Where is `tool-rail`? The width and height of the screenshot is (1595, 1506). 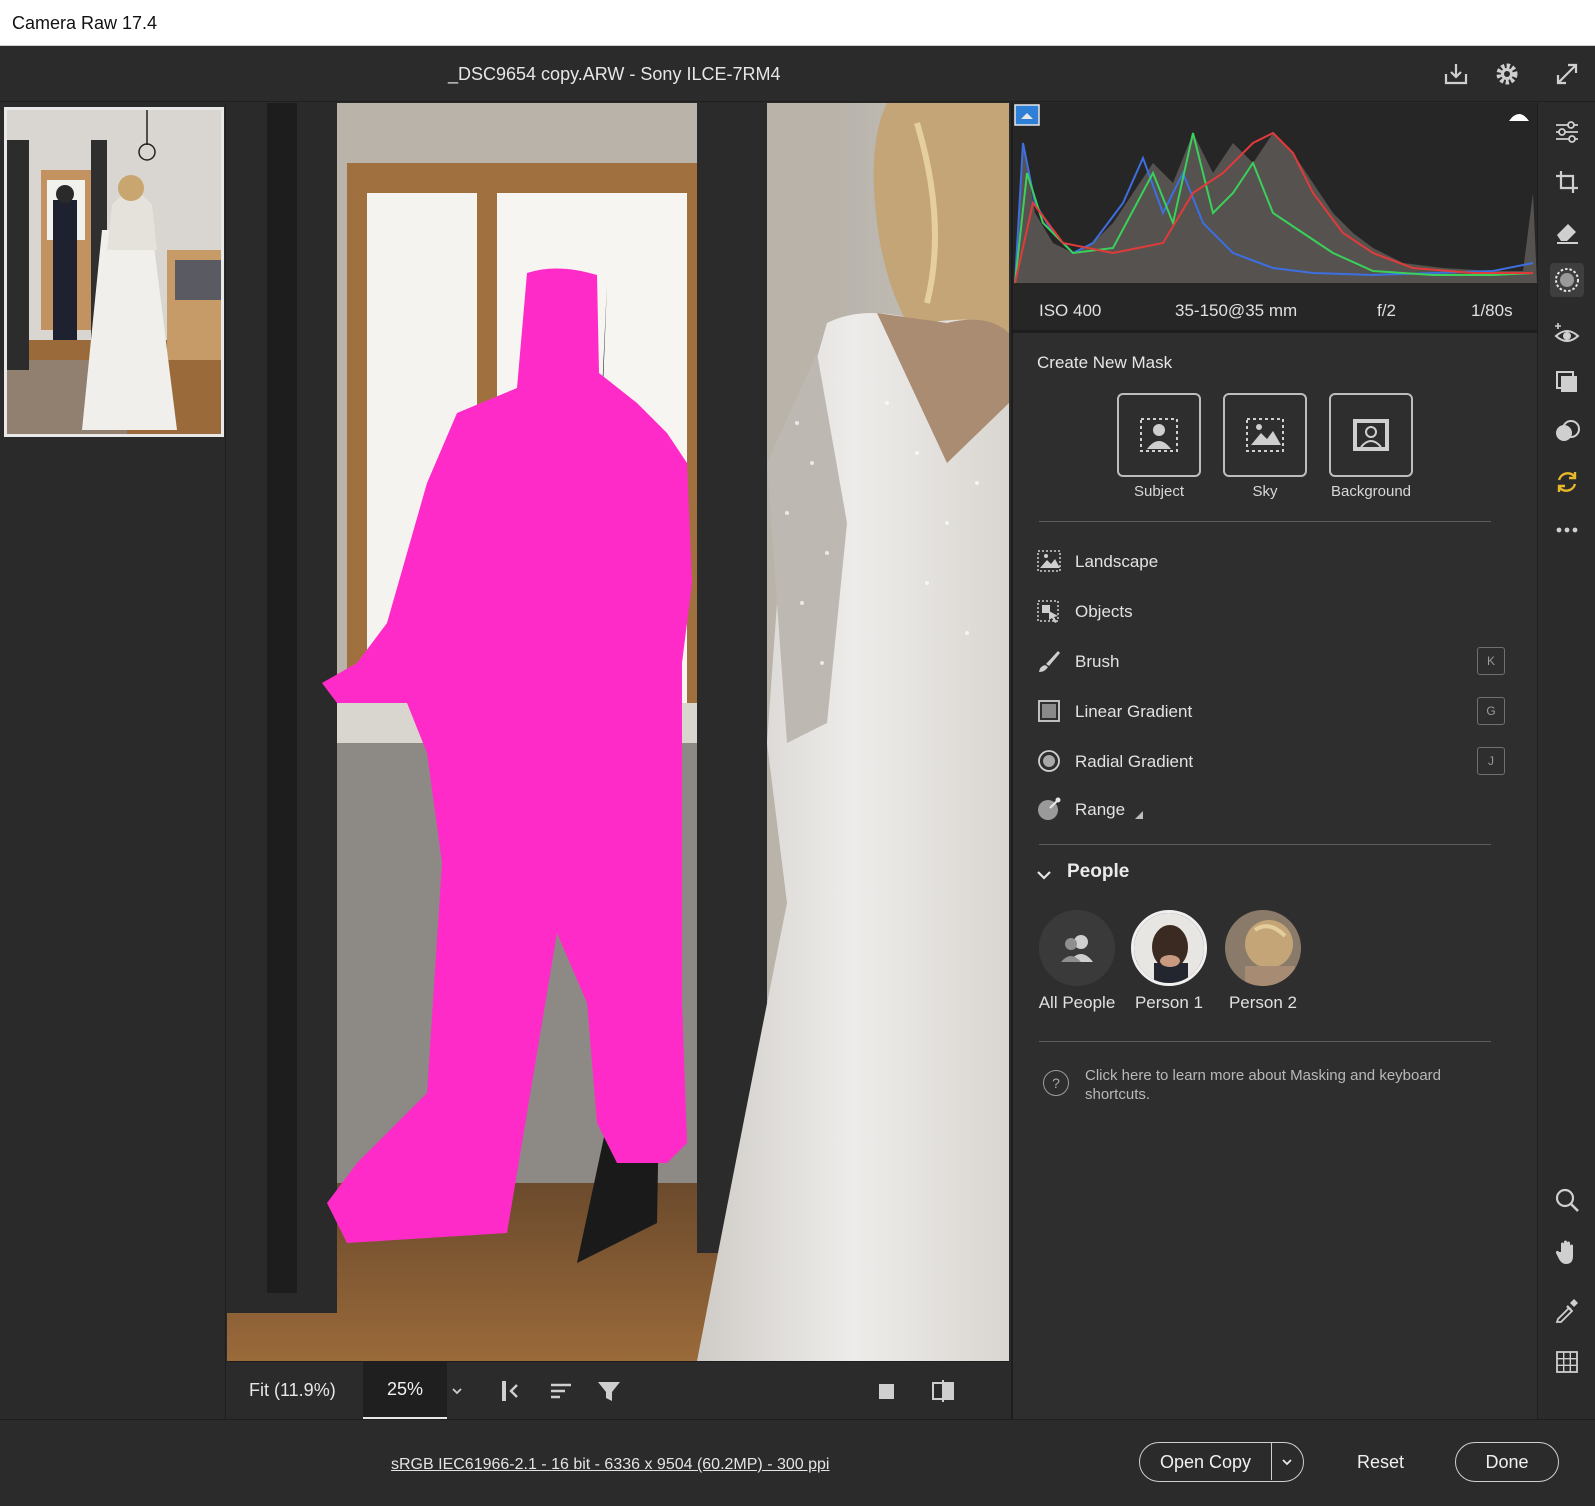
tool-rail is located at coordinates (1566, 761).